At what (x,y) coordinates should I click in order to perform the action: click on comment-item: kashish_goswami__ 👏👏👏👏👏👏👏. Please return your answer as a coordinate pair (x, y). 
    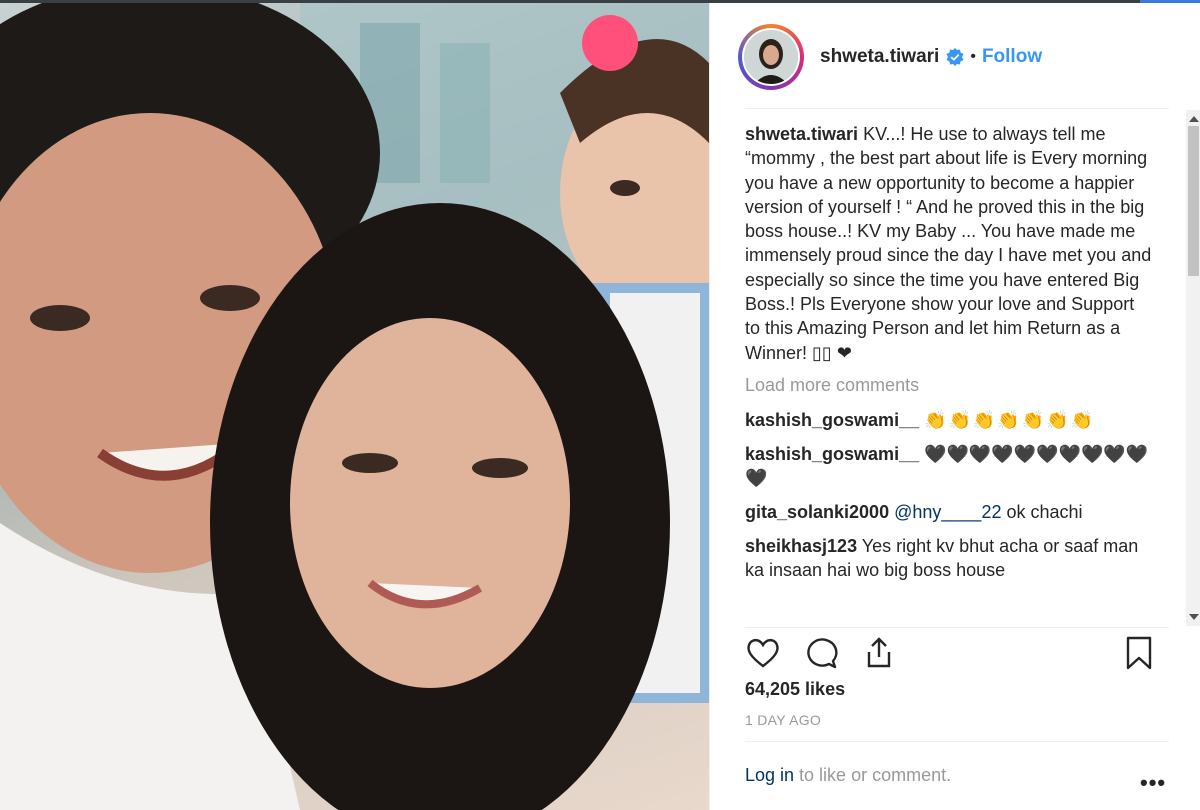
    Looking at the image, I should click on (949, 420).